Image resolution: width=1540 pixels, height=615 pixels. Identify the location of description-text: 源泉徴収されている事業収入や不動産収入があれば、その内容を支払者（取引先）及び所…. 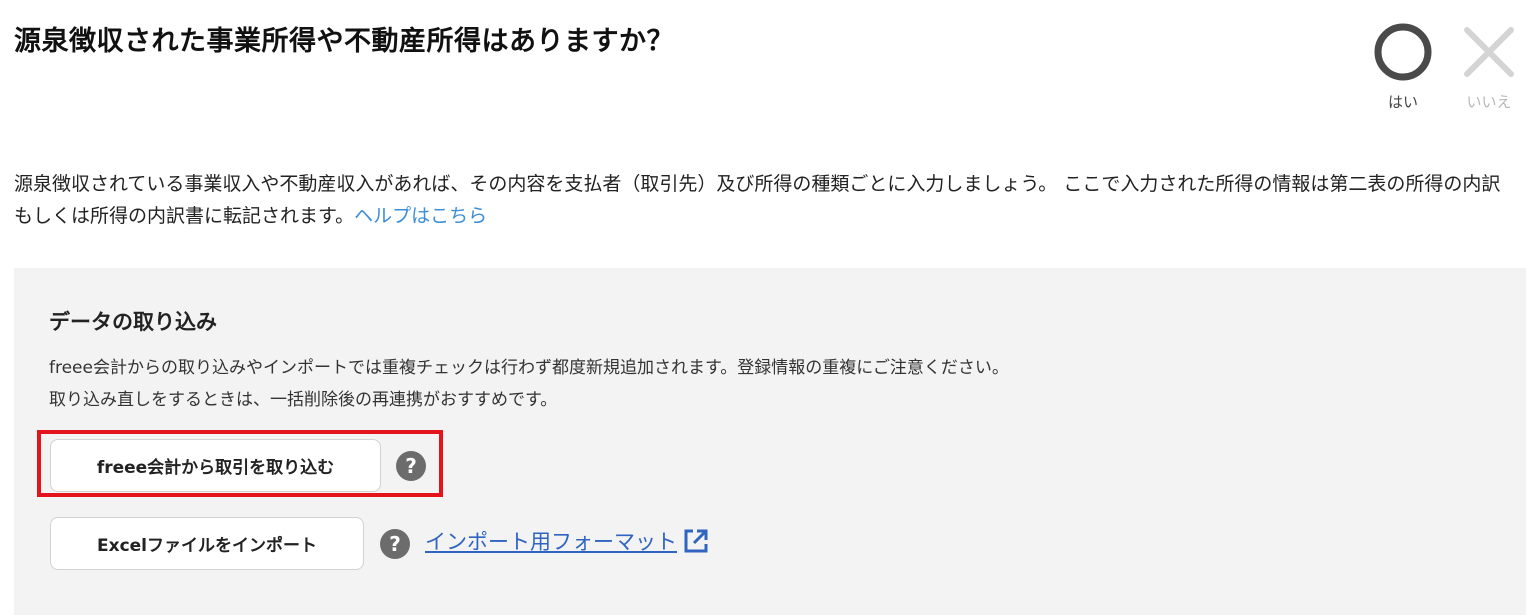
(757, 200).